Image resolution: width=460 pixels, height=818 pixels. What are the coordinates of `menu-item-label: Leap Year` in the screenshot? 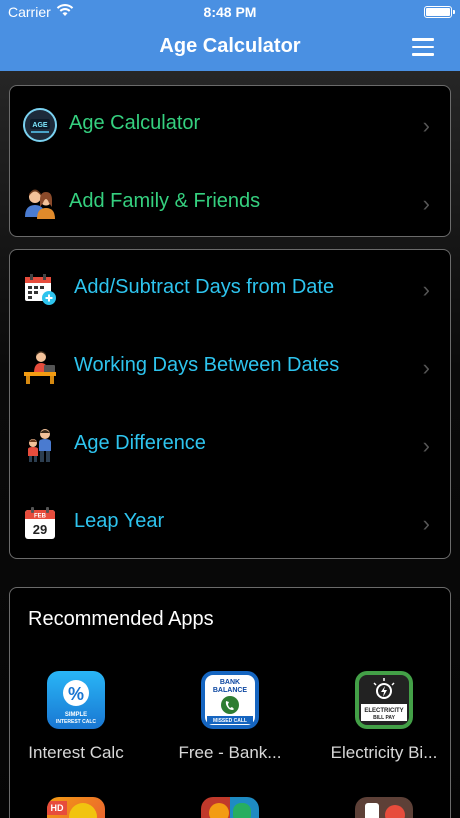 It's located at (119, 521).